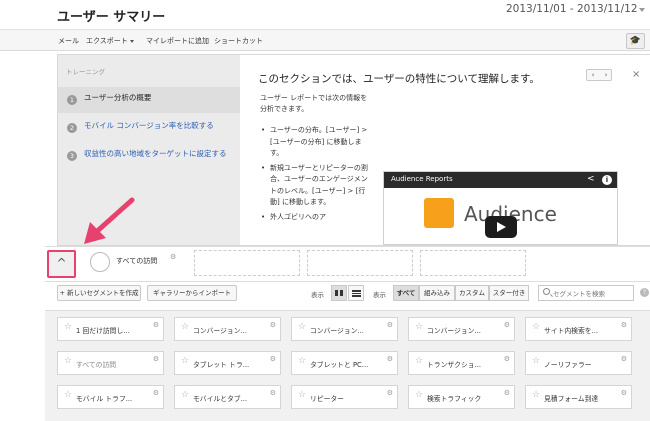  I want to click on add-to-dashboard-button: マイレポートに追加, so click(177, 41).